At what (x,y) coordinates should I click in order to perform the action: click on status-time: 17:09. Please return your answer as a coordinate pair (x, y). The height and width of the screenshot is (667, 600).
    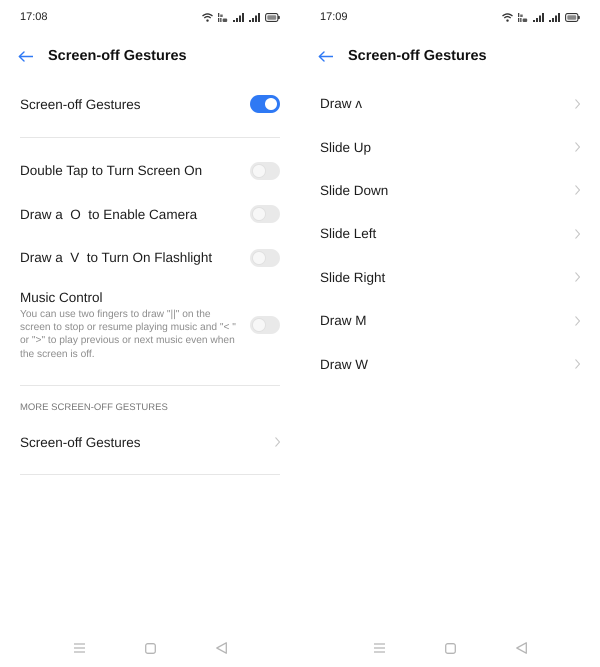
    Looking at the image, I should click on (334, 17).